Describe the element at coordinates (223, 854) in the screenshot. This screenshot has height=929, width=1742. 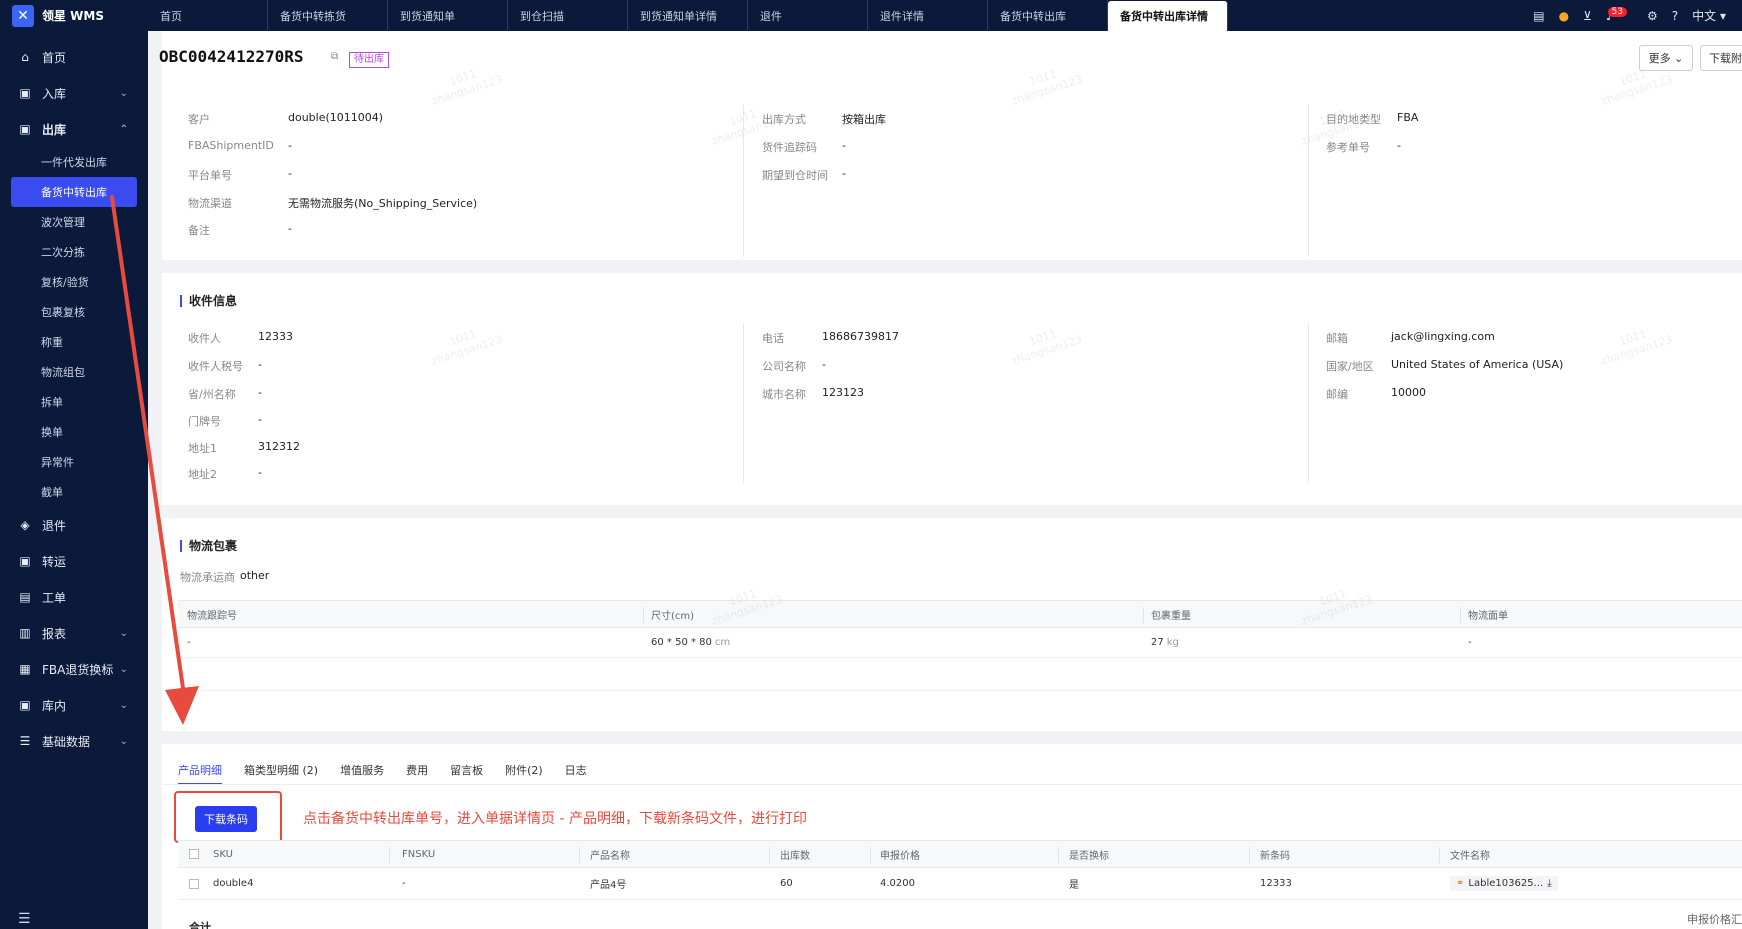
I see `col-sku: SKU` at that location.